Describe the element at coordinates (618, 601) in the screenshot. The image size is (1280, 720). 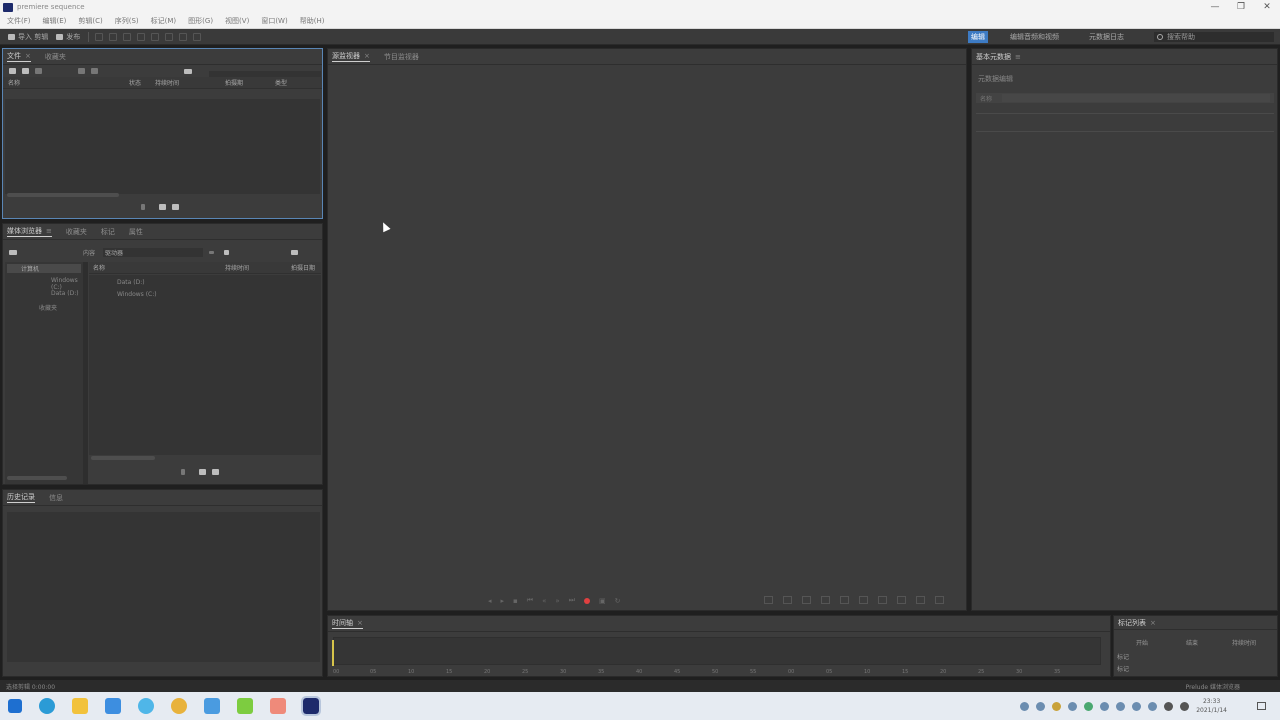
I see `loop-icon: ↻` at that location.